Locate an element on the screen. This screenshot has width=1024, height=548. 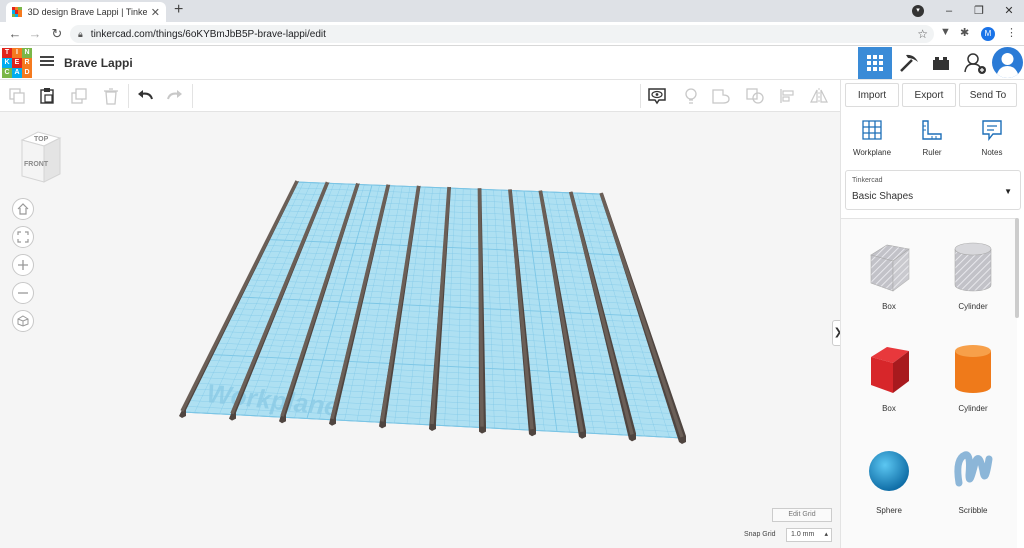
eye-note-icon is located at coordinates (657, 96).